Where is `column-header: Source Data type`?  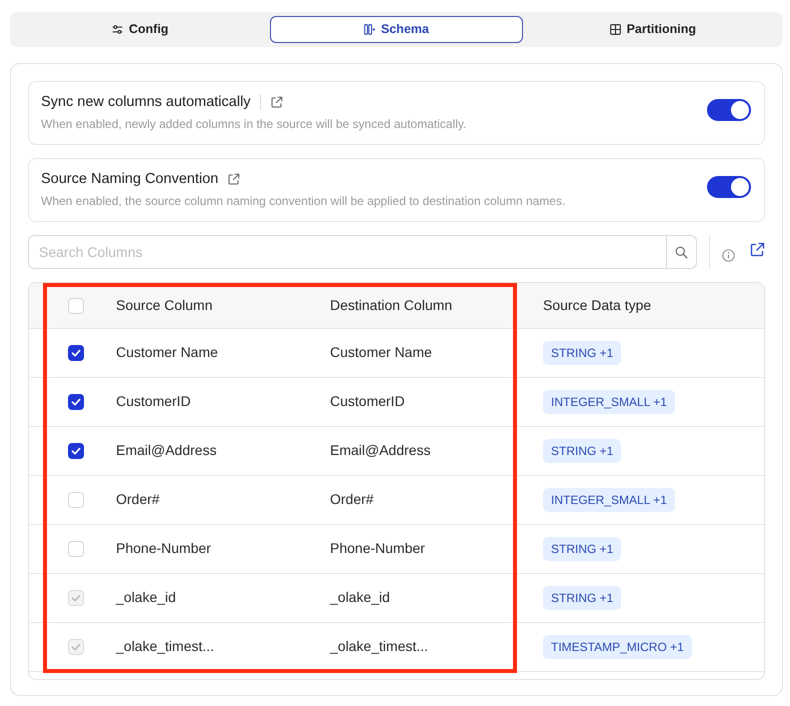 column-header: Source Data type is located at coordinates (645, 305).